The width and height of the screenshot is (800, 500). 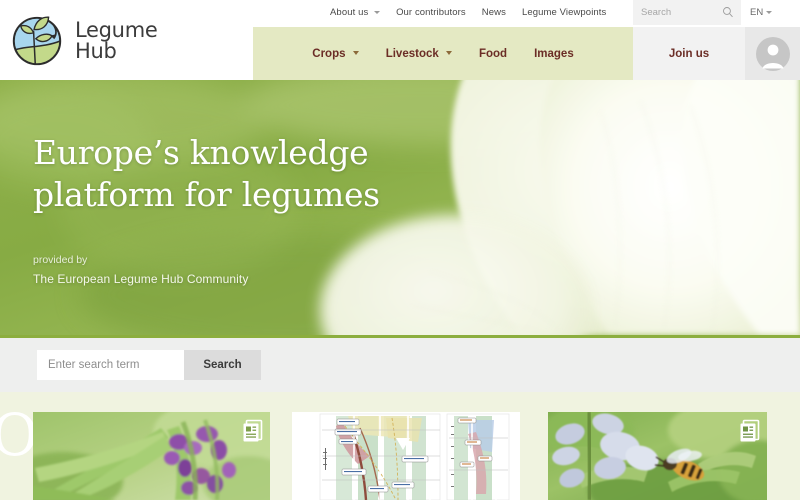 I want to click on logo-text-line2: Hub, so click(x=96, y=51).